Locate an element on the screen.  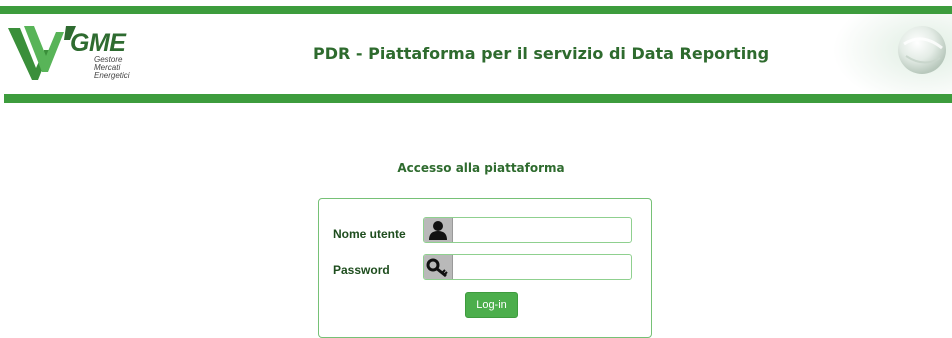
key-icon is located at coordinates (438, 267).